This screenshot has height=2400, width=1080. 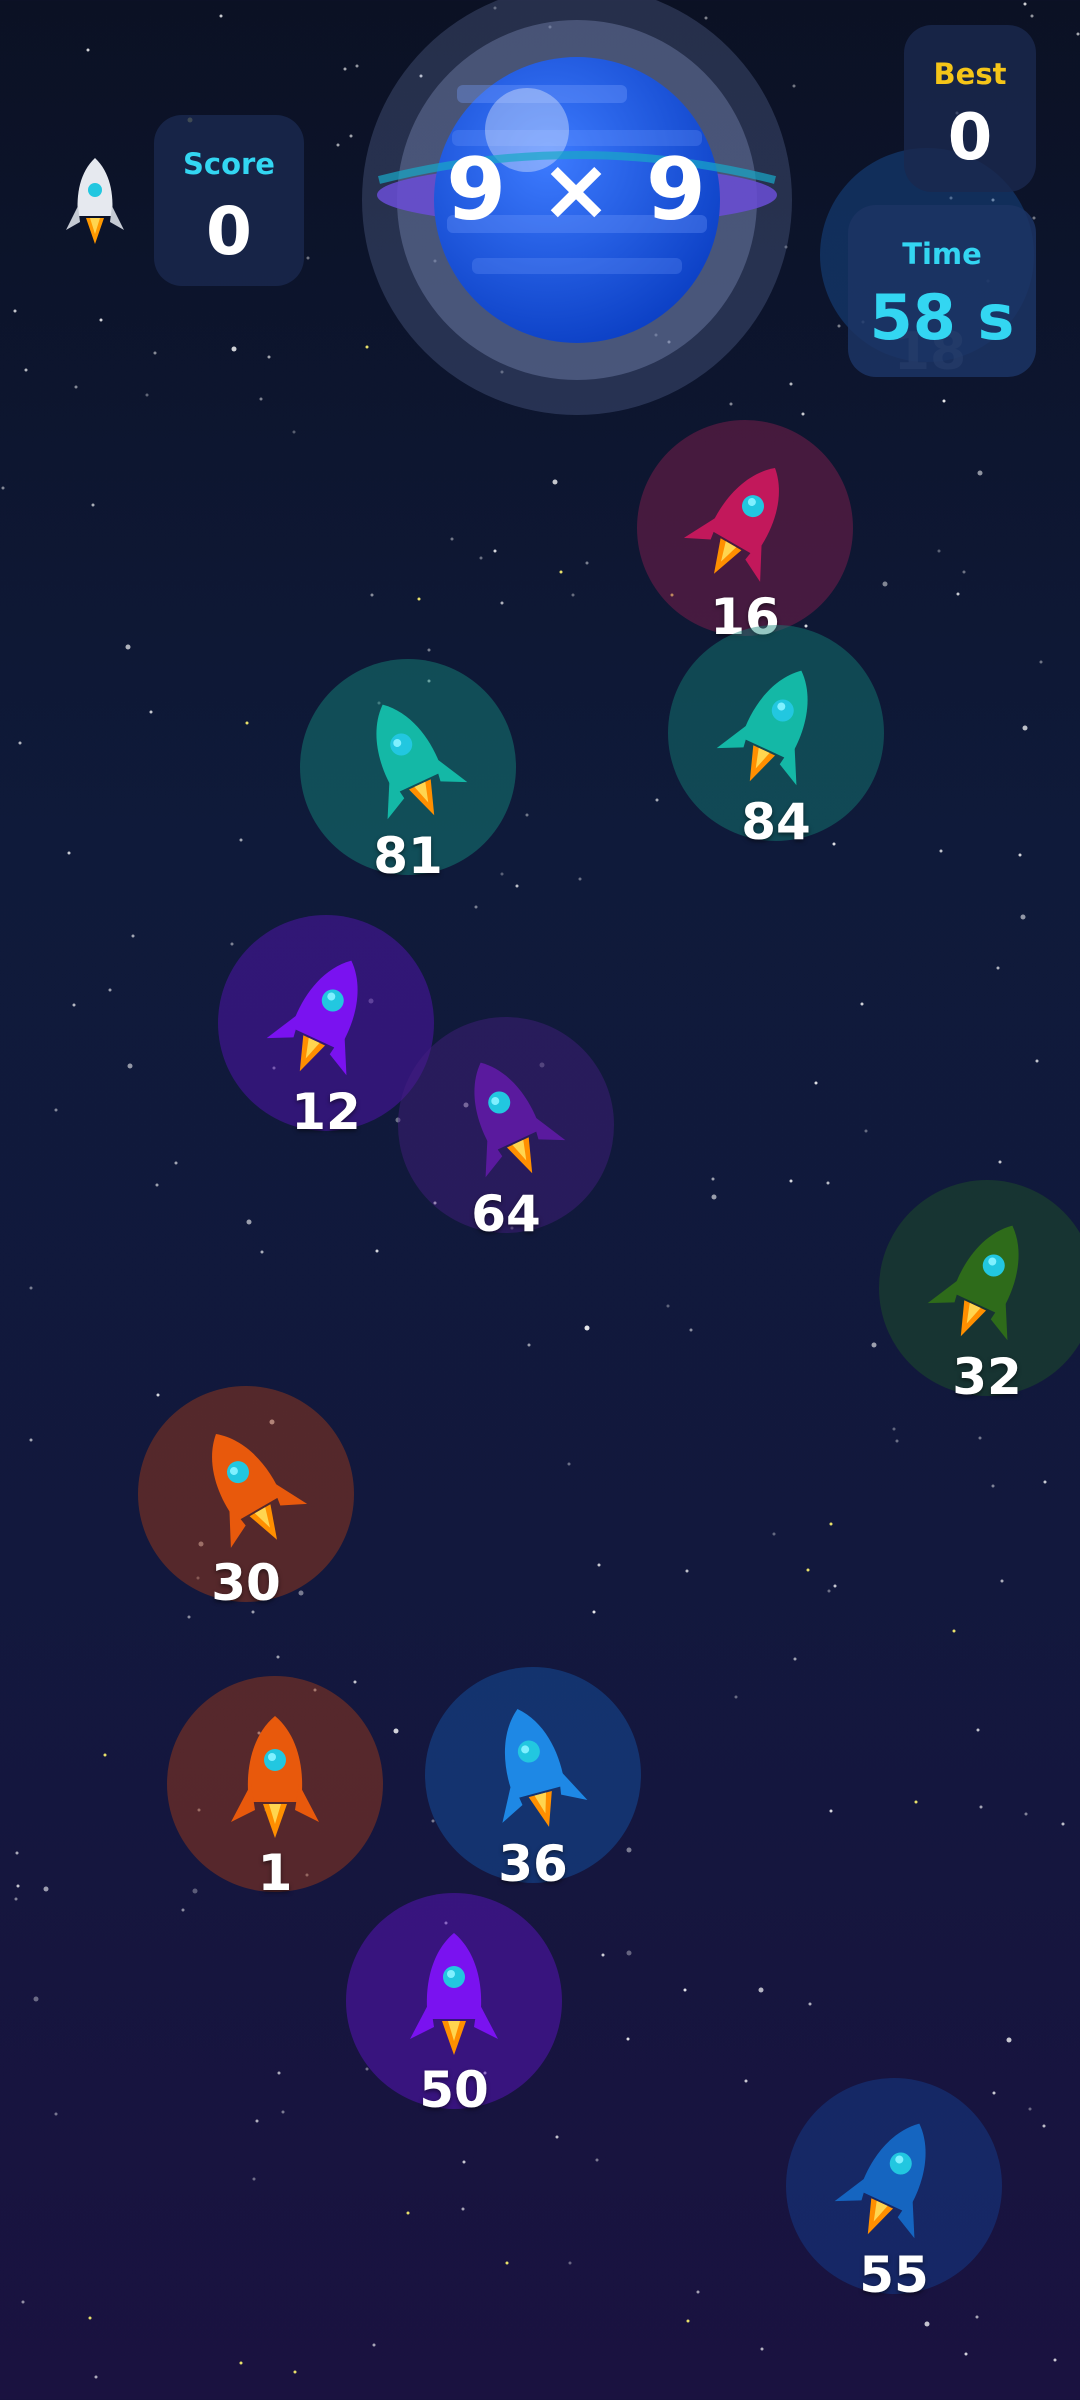 What do you see at coordinates (776, 738) in the screenshot?
I see `rocket-answer-84: 84` at bounding box center [776, 738].